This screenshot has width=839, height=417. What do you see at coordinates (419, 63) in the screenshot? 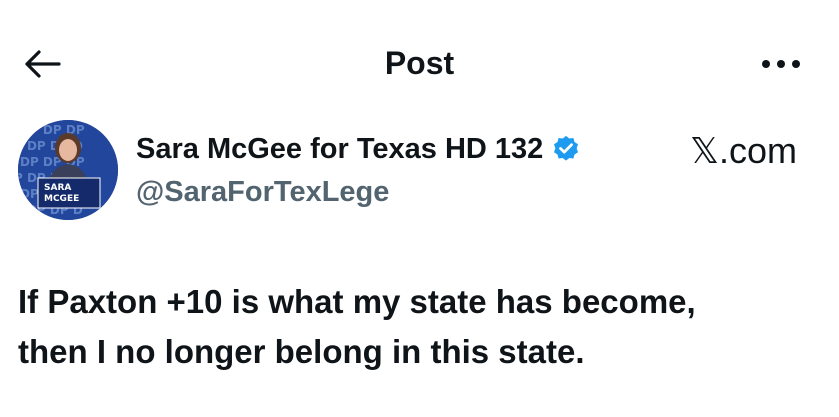
I see `page-title: Post` at bounding box center [419, 63].